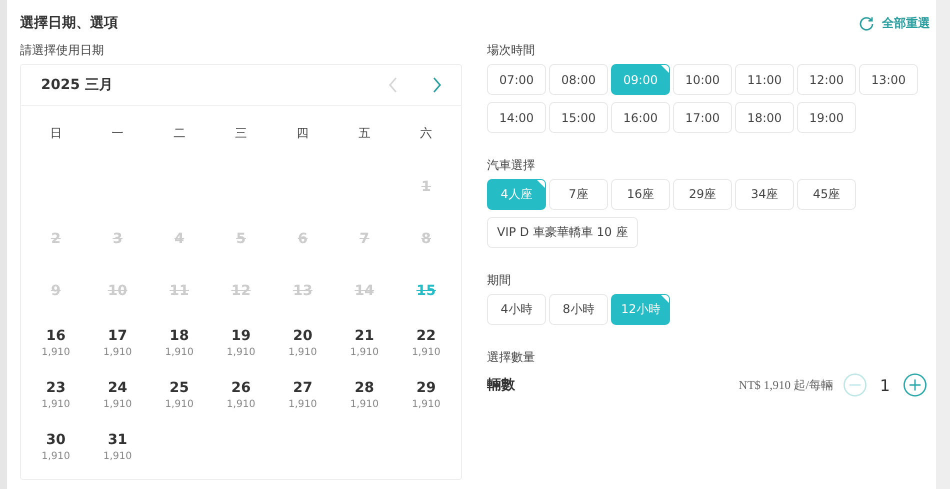  What do you see at coordinates (426, 133) in the screenshot?
I see `weekday-label: 六` at bounding box center [426, 133].